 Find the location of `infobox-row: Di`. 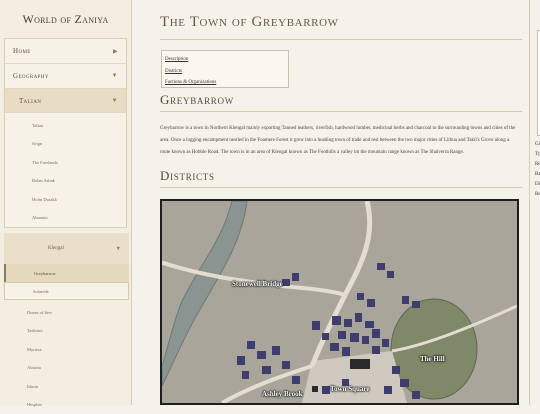

infobox-row: Di is located at coordinates (537, 185).